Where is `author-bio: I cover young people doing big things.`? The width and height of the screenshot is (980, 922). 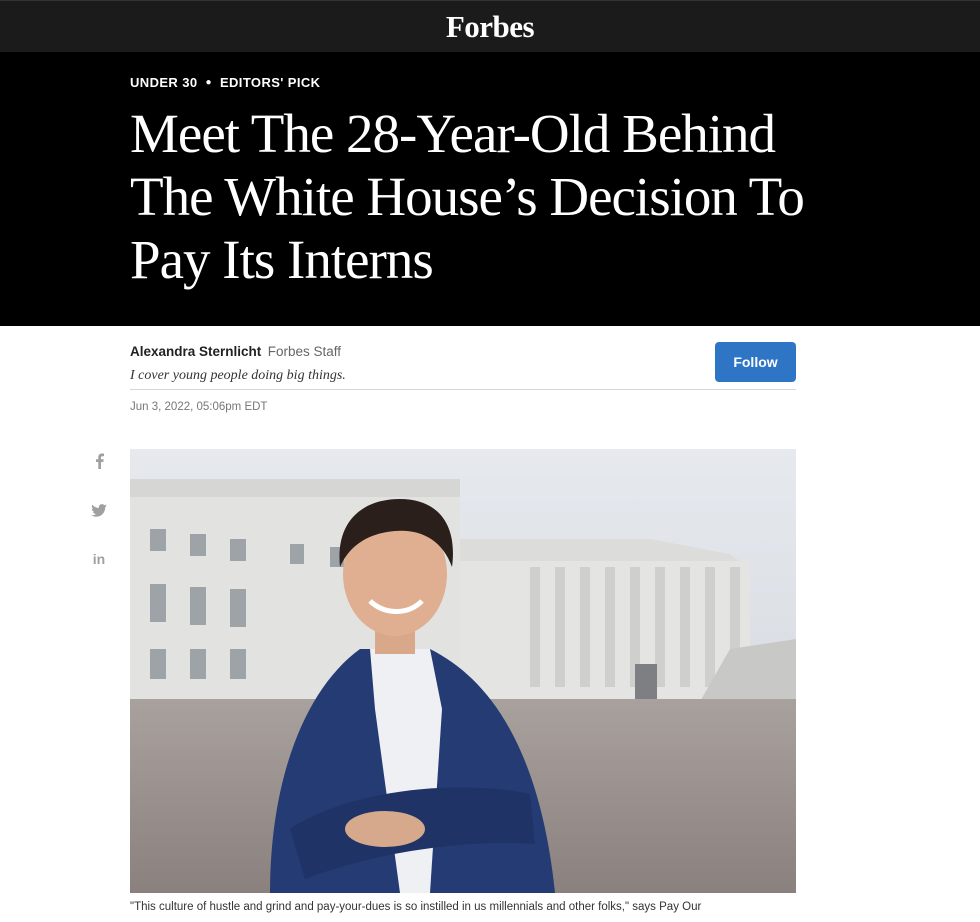
author-bio: I cover young people doing big things. is located at coordinates (238, 375).